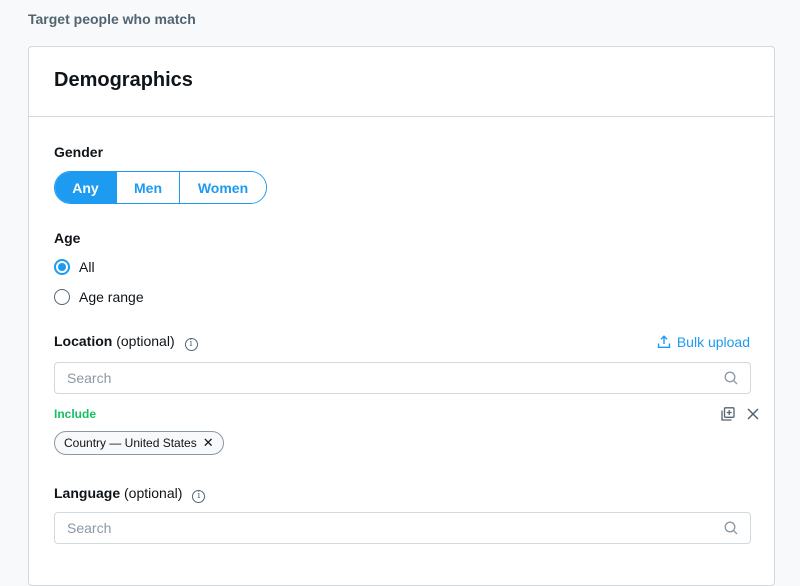 This screenshot has width=800, height=586. I want to click on age-range-label: Age range, so click(111, 297).